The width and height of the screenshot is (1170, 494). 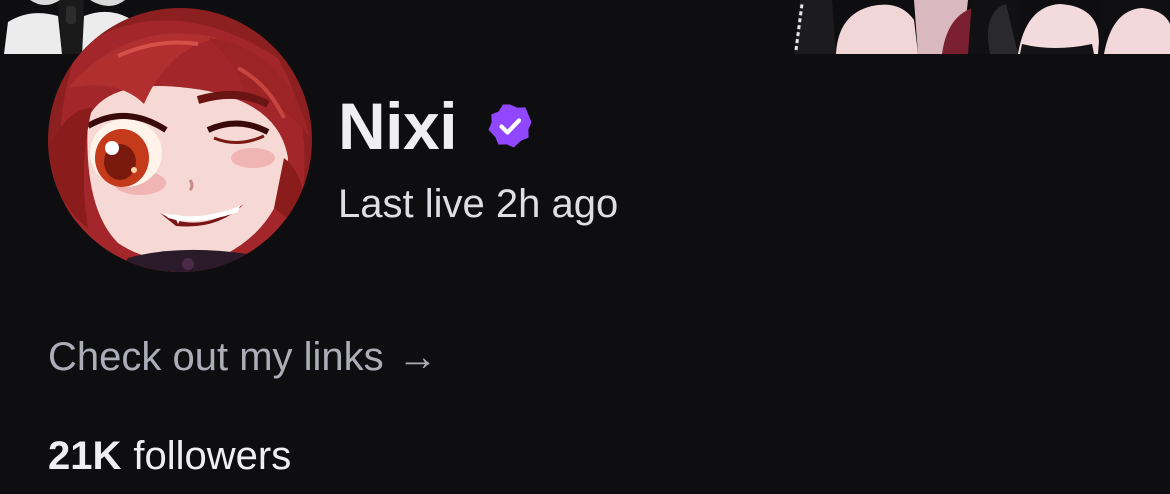 I want to click on channel-name-row: Nixi, so click(x=435, y=126).